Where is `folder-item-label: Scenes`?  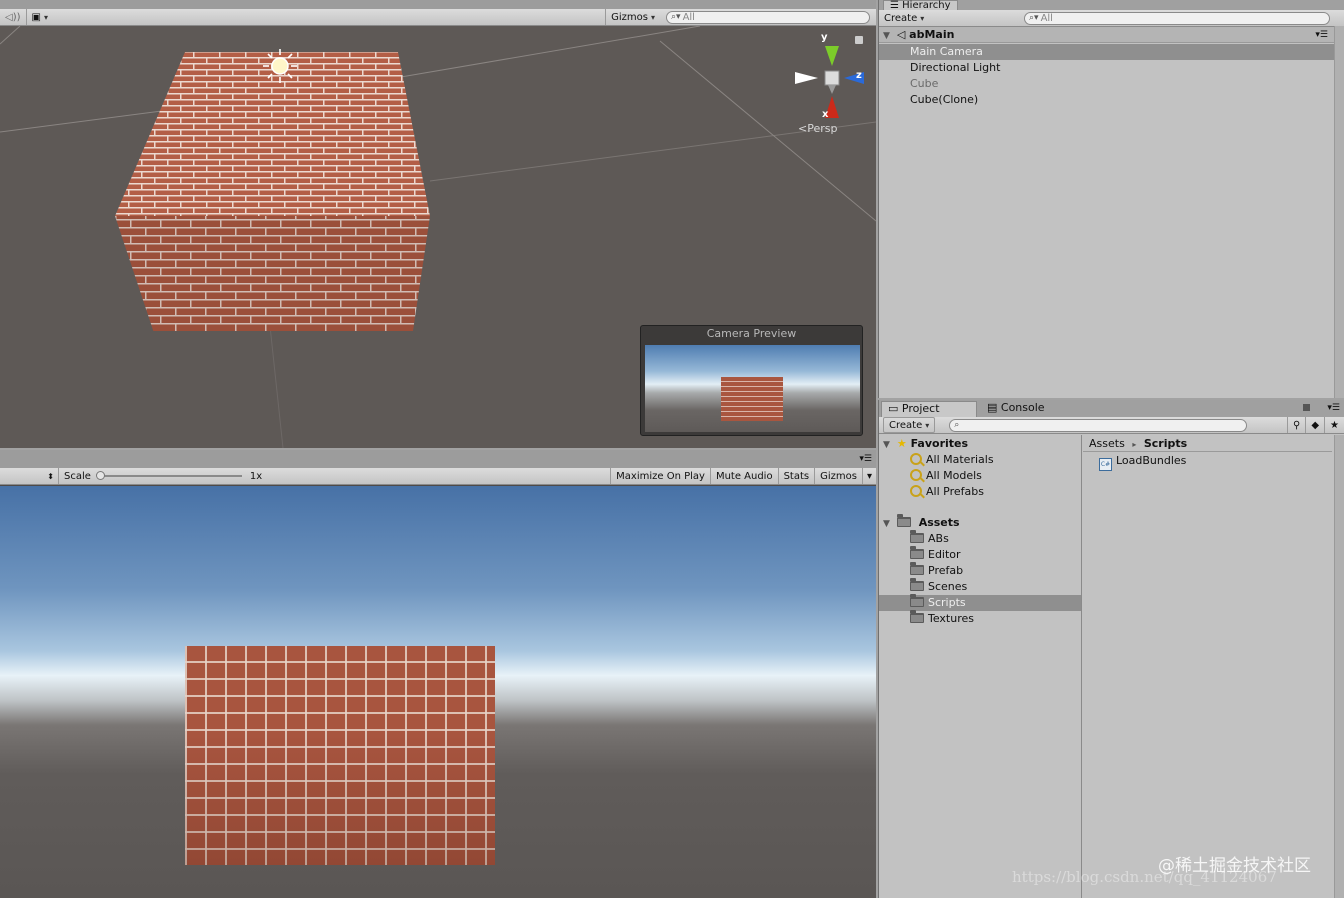 folder-item-label: Scenes is located at coordinates (948, 586).